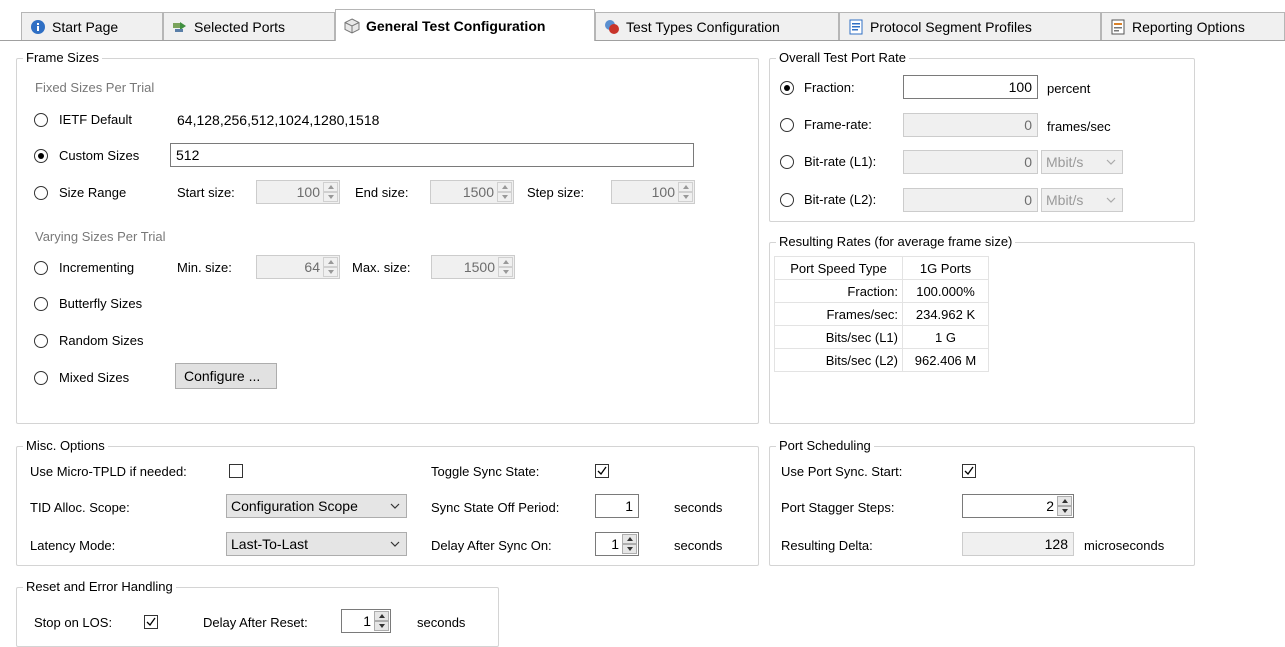 The width and height of the screenshot is (1285, 647). What do you see at coordinates (617, 506) in the screenshot?
I see `sync-off-period-input: 1` at bounding box center [617, 506].